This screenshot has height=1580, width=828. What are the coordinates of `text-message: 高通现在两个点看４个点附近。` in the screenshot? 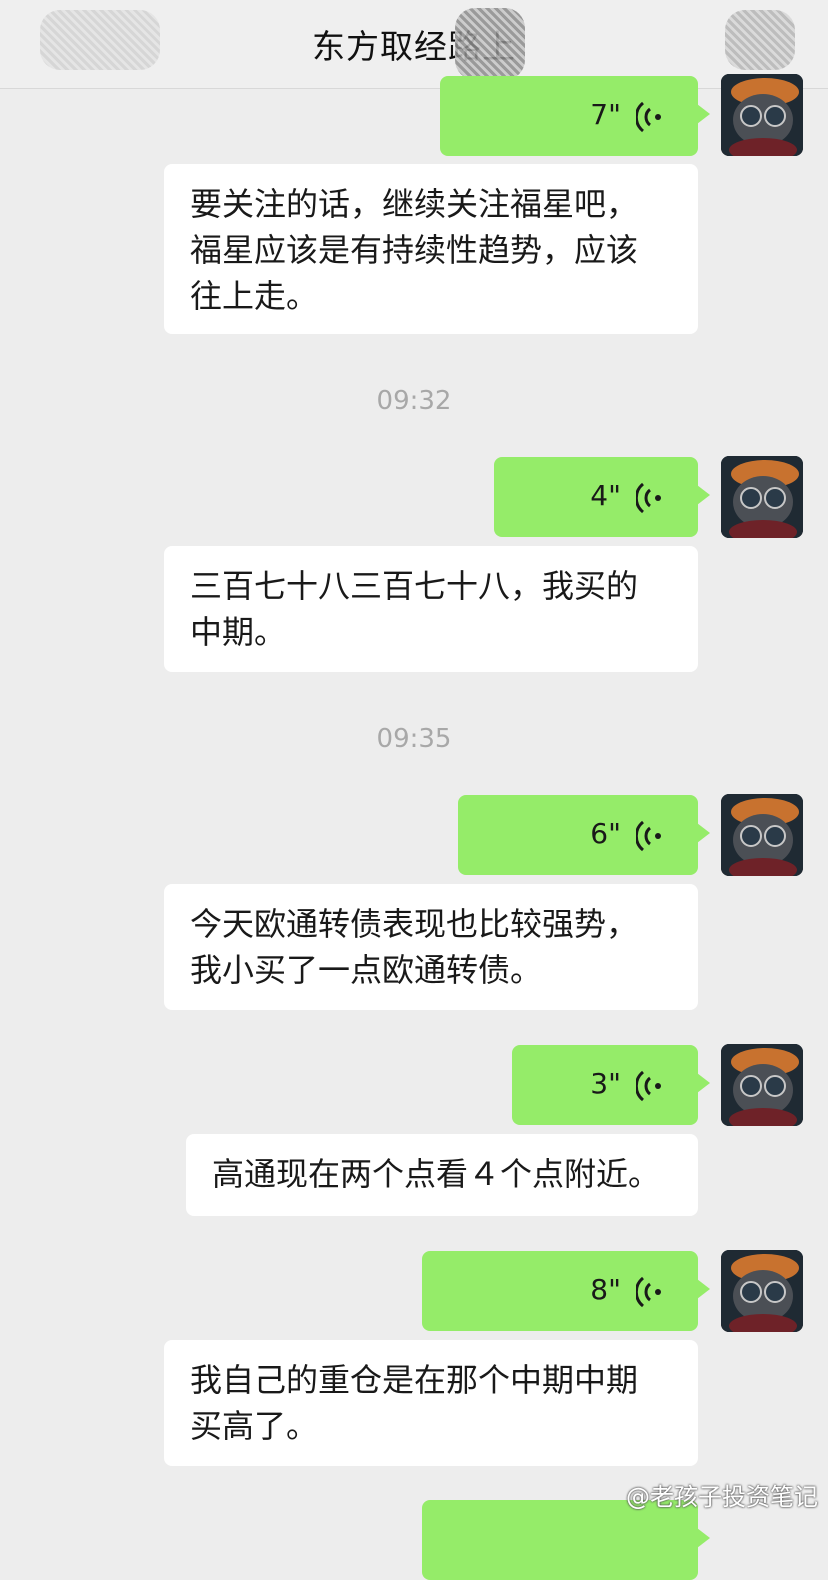 It's located at (442, 1175).